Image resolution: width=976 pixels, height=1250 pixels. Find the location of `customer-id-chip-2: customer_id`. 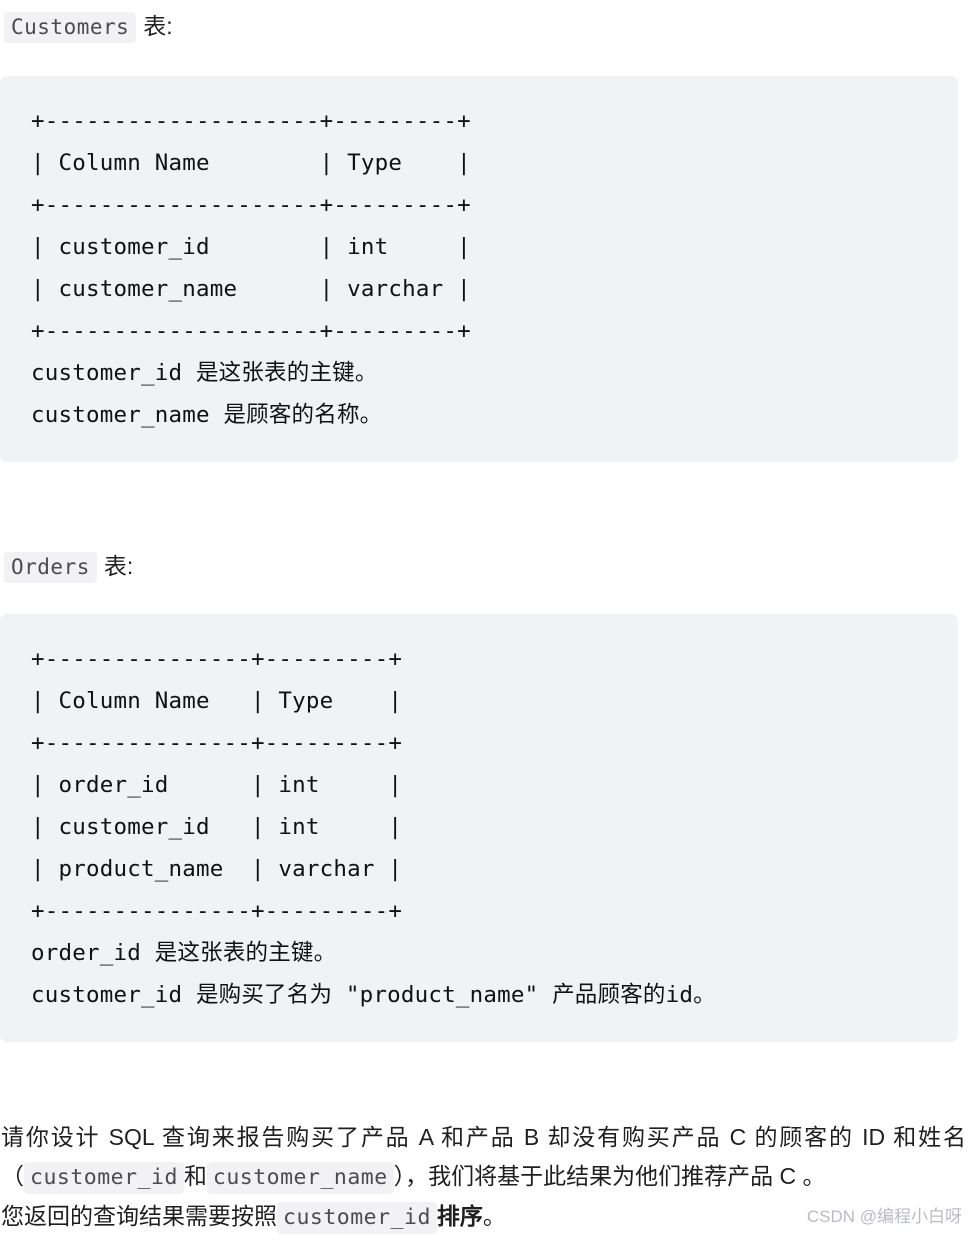

customer-id-chip-2: customer_id is located at coordinates (357, 1218).